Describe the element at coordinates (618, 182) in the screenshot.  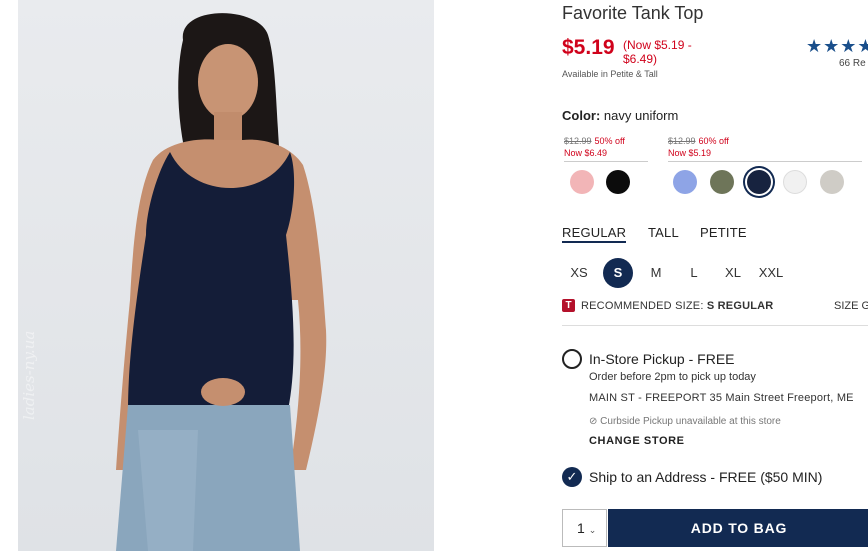
I see `color-swatch-black` at that location.